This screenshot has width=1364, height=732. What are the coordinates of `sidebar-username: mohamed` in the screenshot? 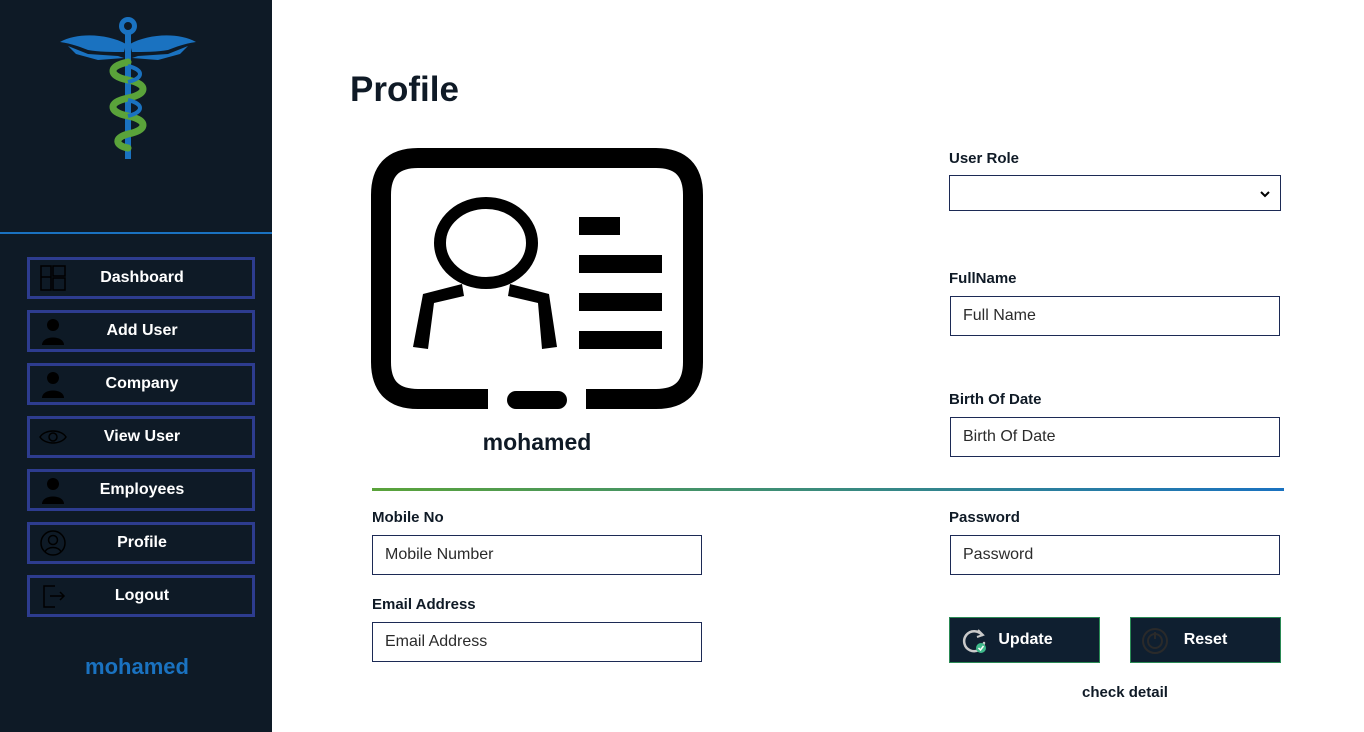 It's located at (137, 666).